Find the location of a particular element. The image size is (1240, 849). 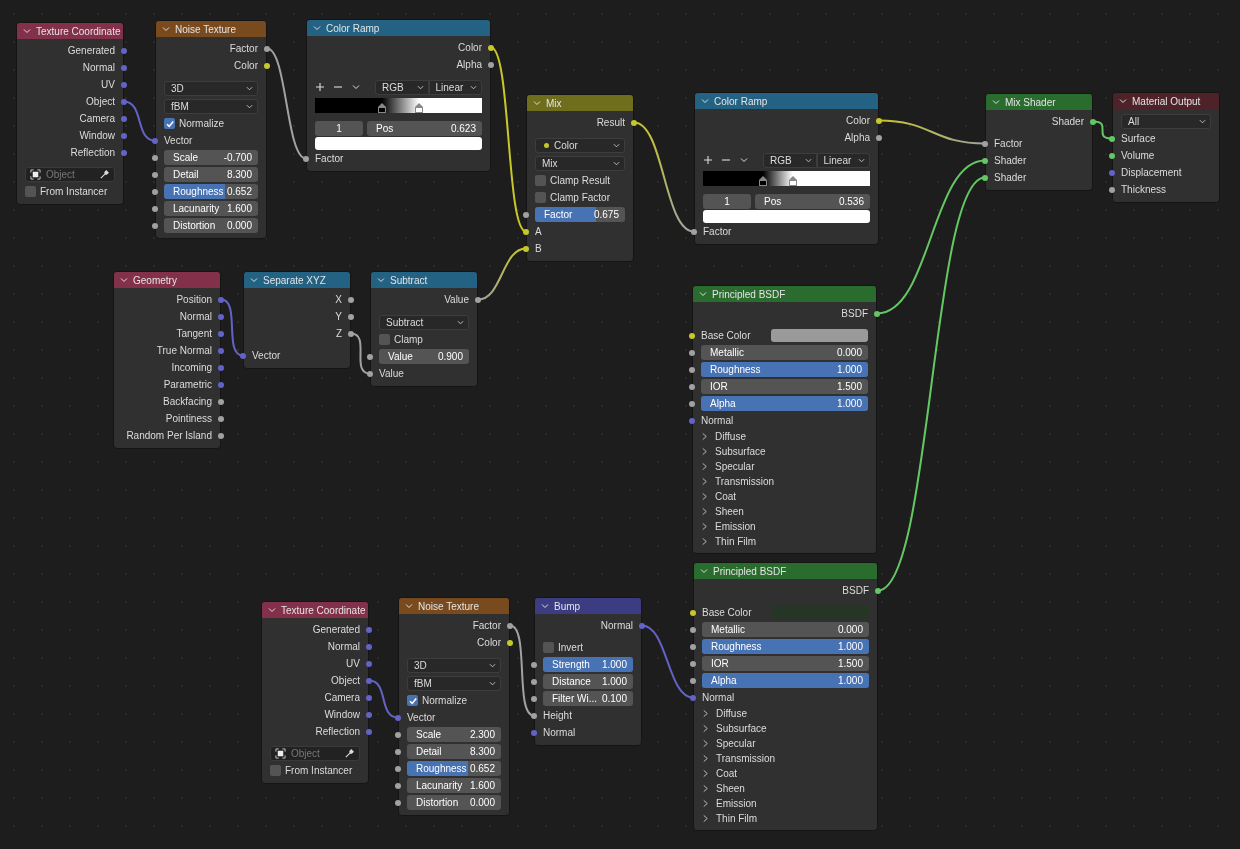

number-field: Strength 1.000 is located at coordinates (588, 664).